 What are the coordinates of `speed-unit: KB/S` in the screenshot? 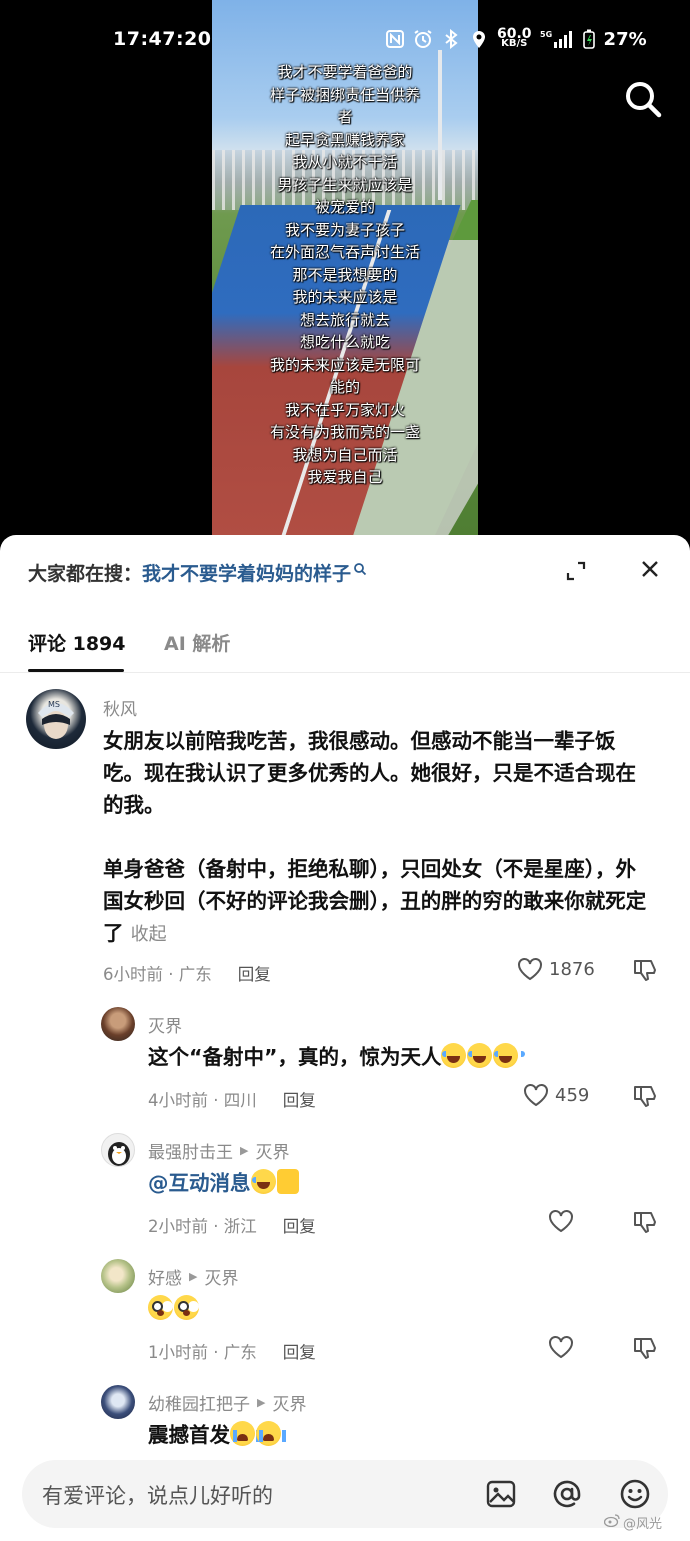 It's located at (514, 43).